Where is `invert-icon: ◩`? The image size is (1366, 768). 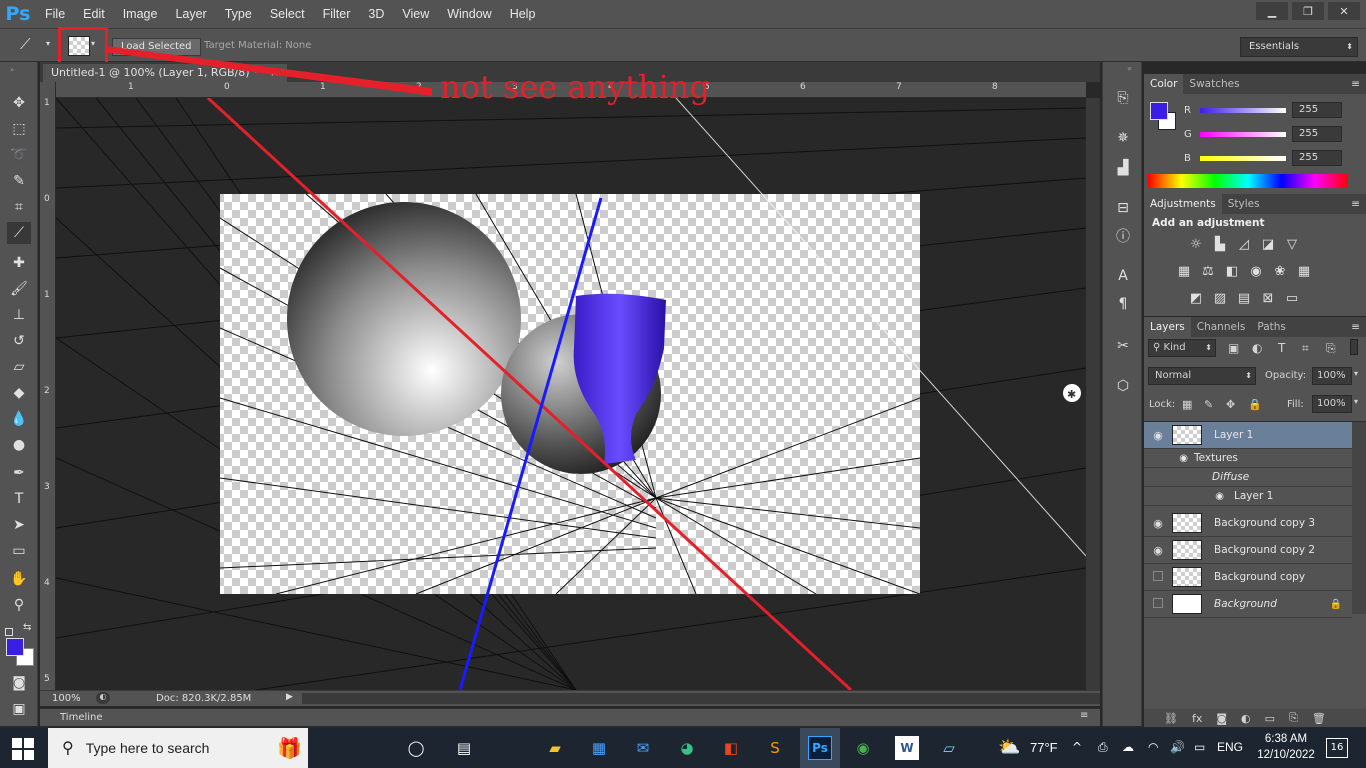 invert-icon: ◩ is located at coordinates (1196, 298).